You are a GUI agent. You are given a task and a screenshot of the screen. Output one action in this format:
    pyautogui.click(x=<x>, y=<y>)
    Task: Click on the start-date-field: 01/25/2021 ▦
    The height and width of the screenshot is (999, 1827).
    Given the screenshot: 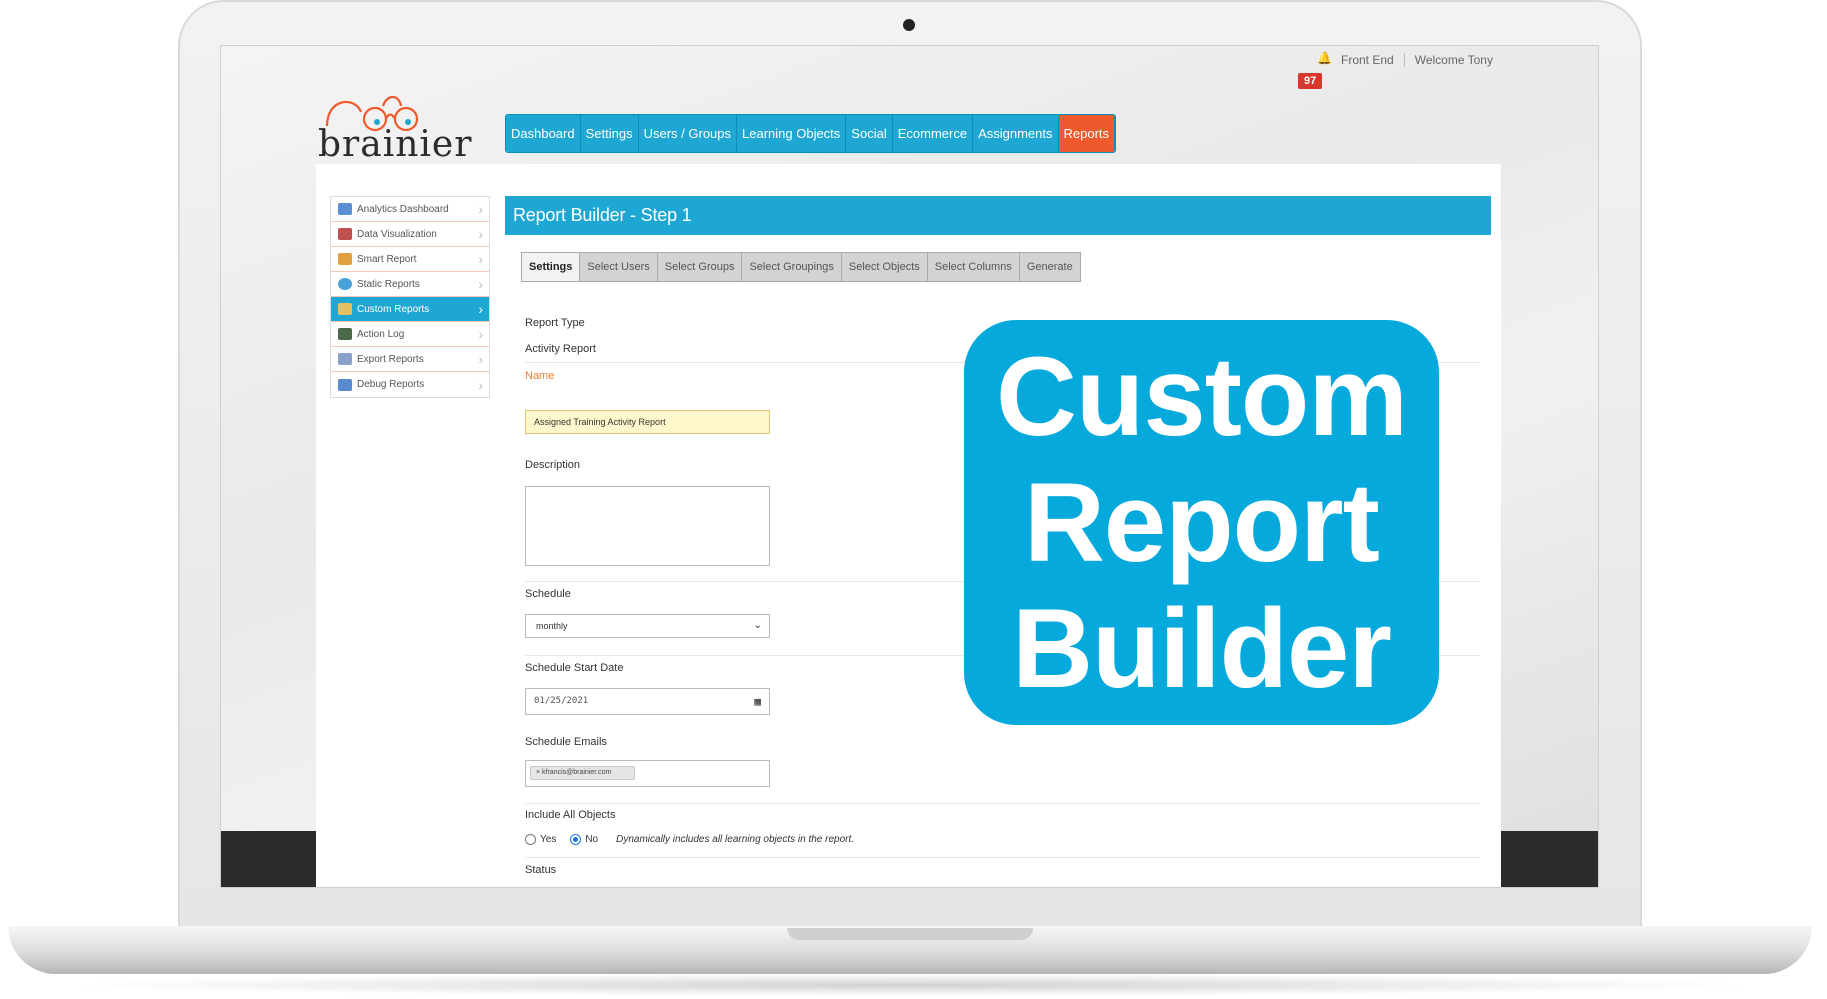 What is the action you would take?
    pyautogui.click(x=647, y=701)
    